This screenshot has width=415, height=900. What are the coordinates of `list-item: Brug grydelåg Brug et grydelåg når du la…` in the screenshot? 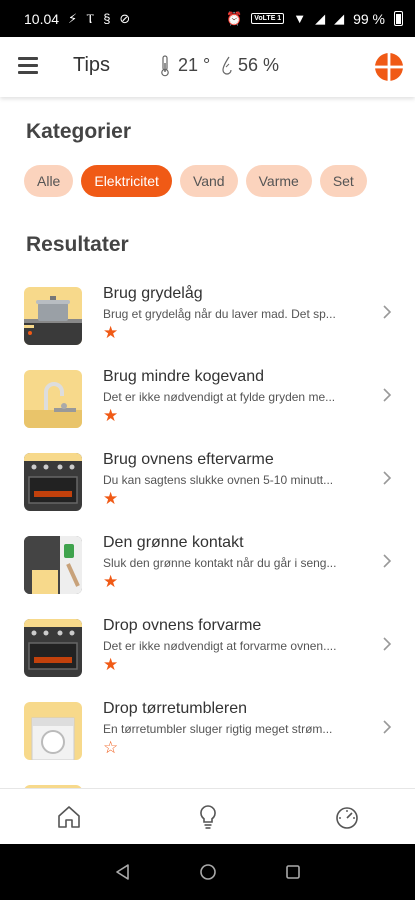 It's located at (207, 317).